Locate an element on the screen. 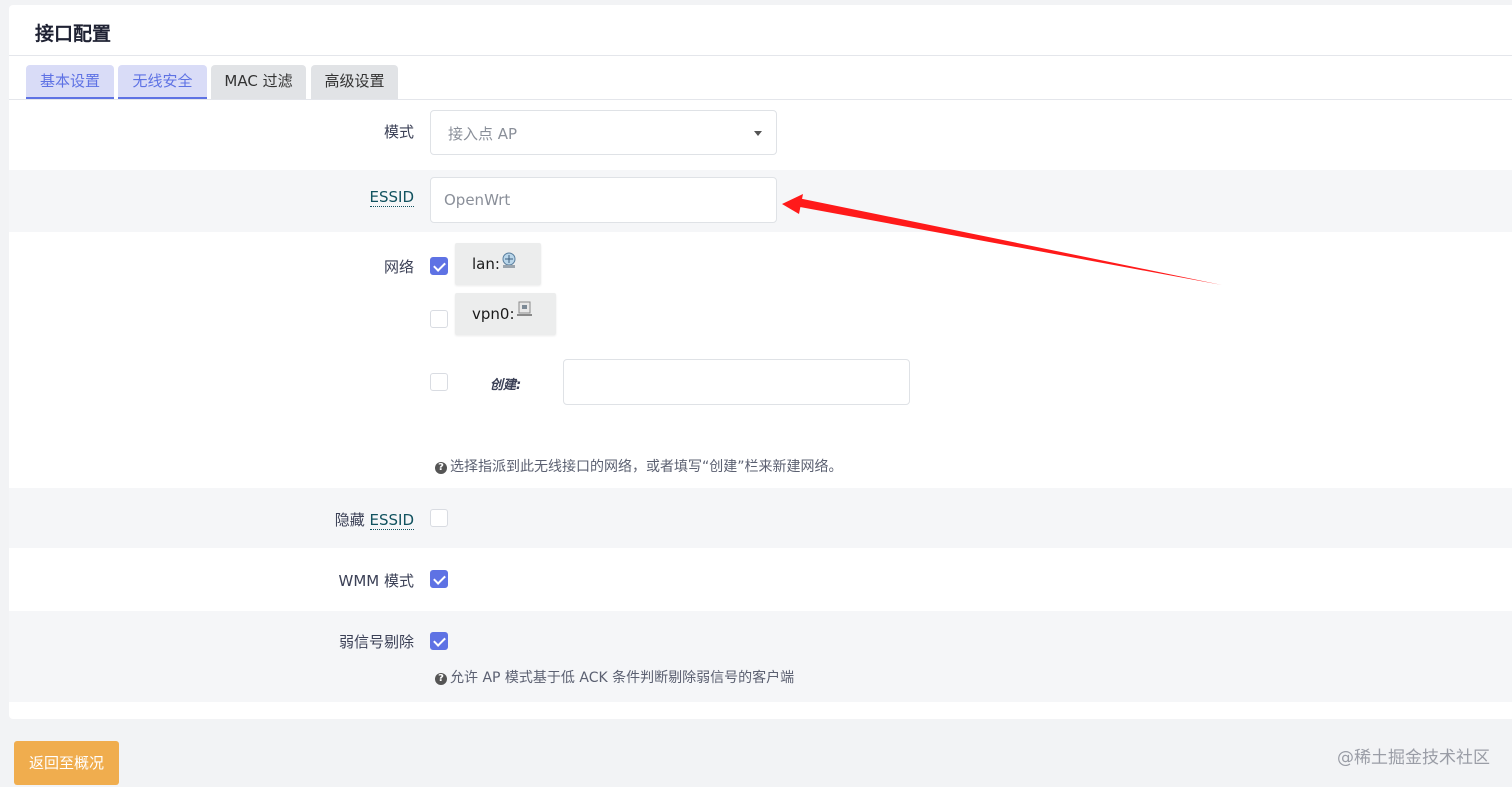  wmm-checkbox is located at coordinates (439, 579).